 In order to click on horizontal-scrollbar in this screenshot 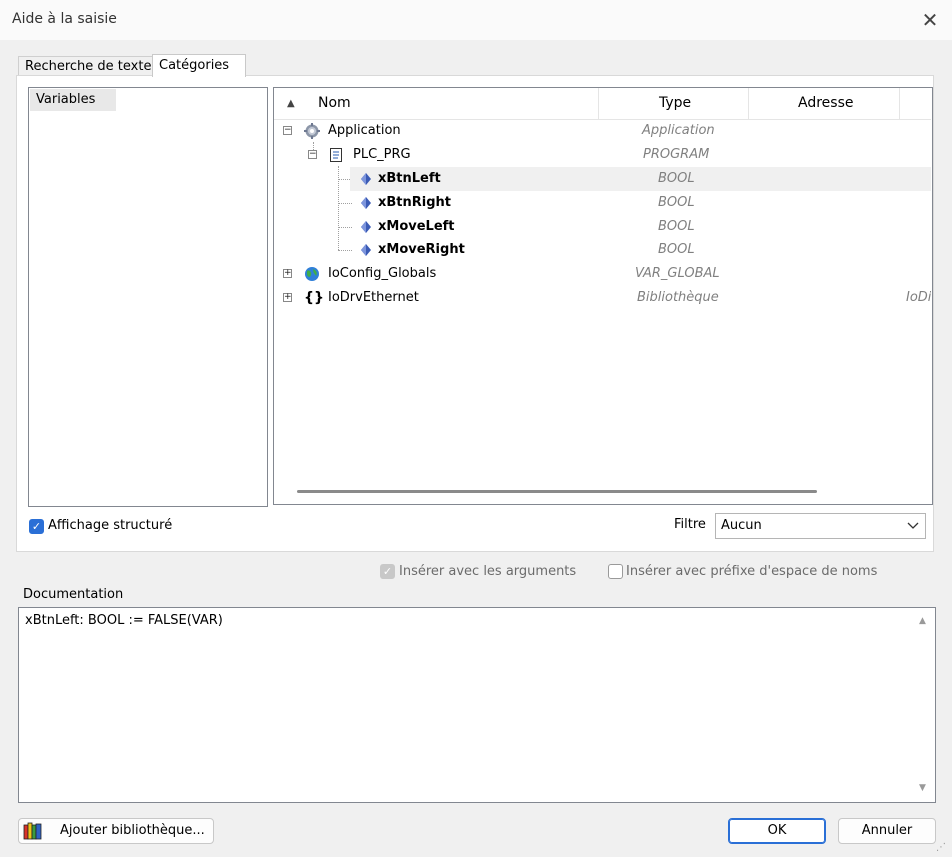, I will do `click(557, 491)`.